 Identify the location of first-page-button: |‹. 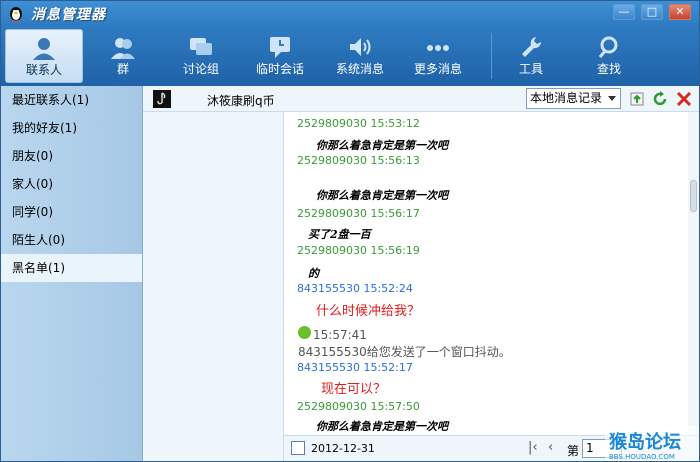
(533, 448).